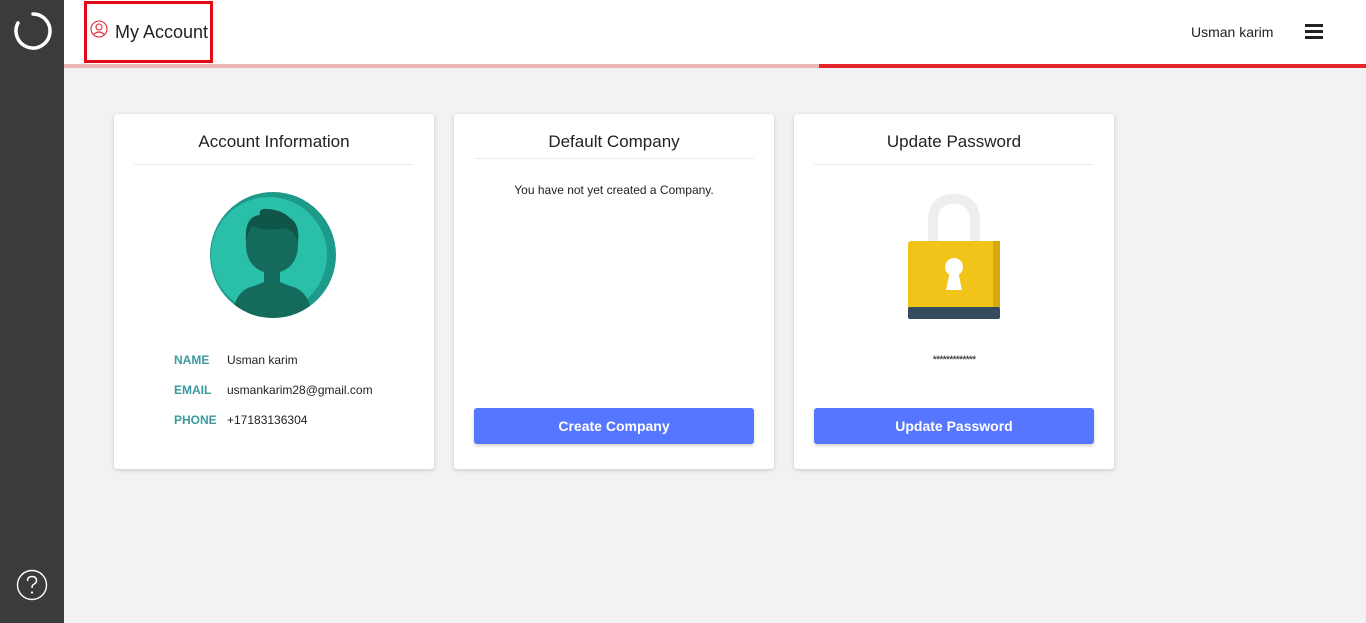 The image size is (1366, 623). Describe the element at coordinates (193, 390) in the screenshot. I see `info-label: EMAIL` at that location.